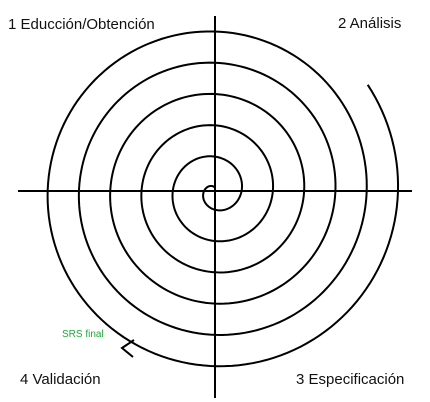  What do you see at coordinates (370, 23) in the screenshot?
I see `phase-label-analysis: 2 Análisis` at bounding box center [370, 23].